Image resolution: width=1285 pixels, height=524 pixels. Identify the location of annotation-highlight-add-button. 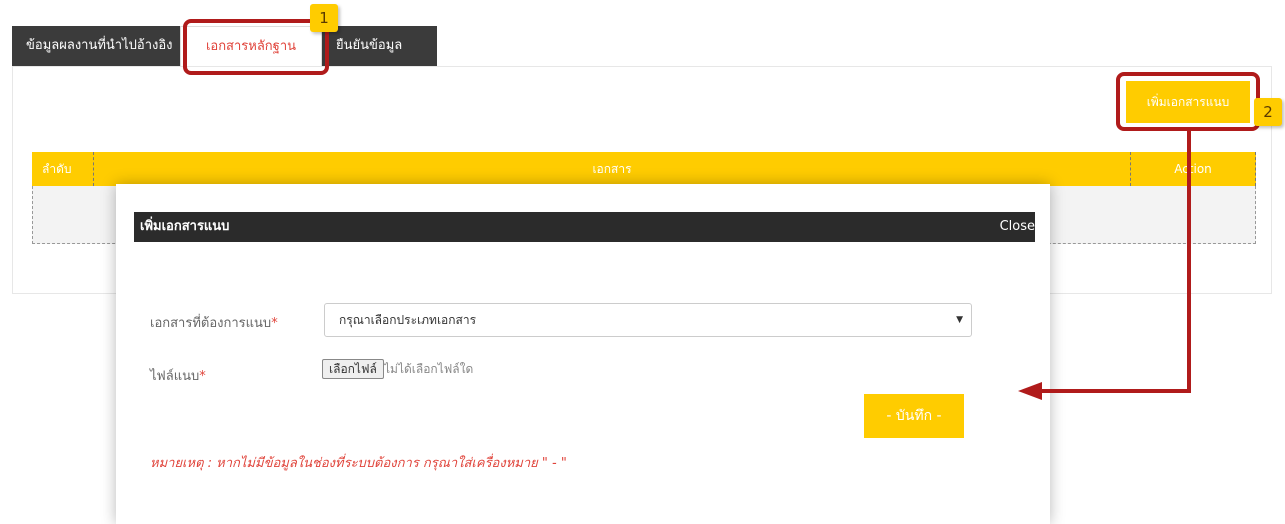
(1188, 101).